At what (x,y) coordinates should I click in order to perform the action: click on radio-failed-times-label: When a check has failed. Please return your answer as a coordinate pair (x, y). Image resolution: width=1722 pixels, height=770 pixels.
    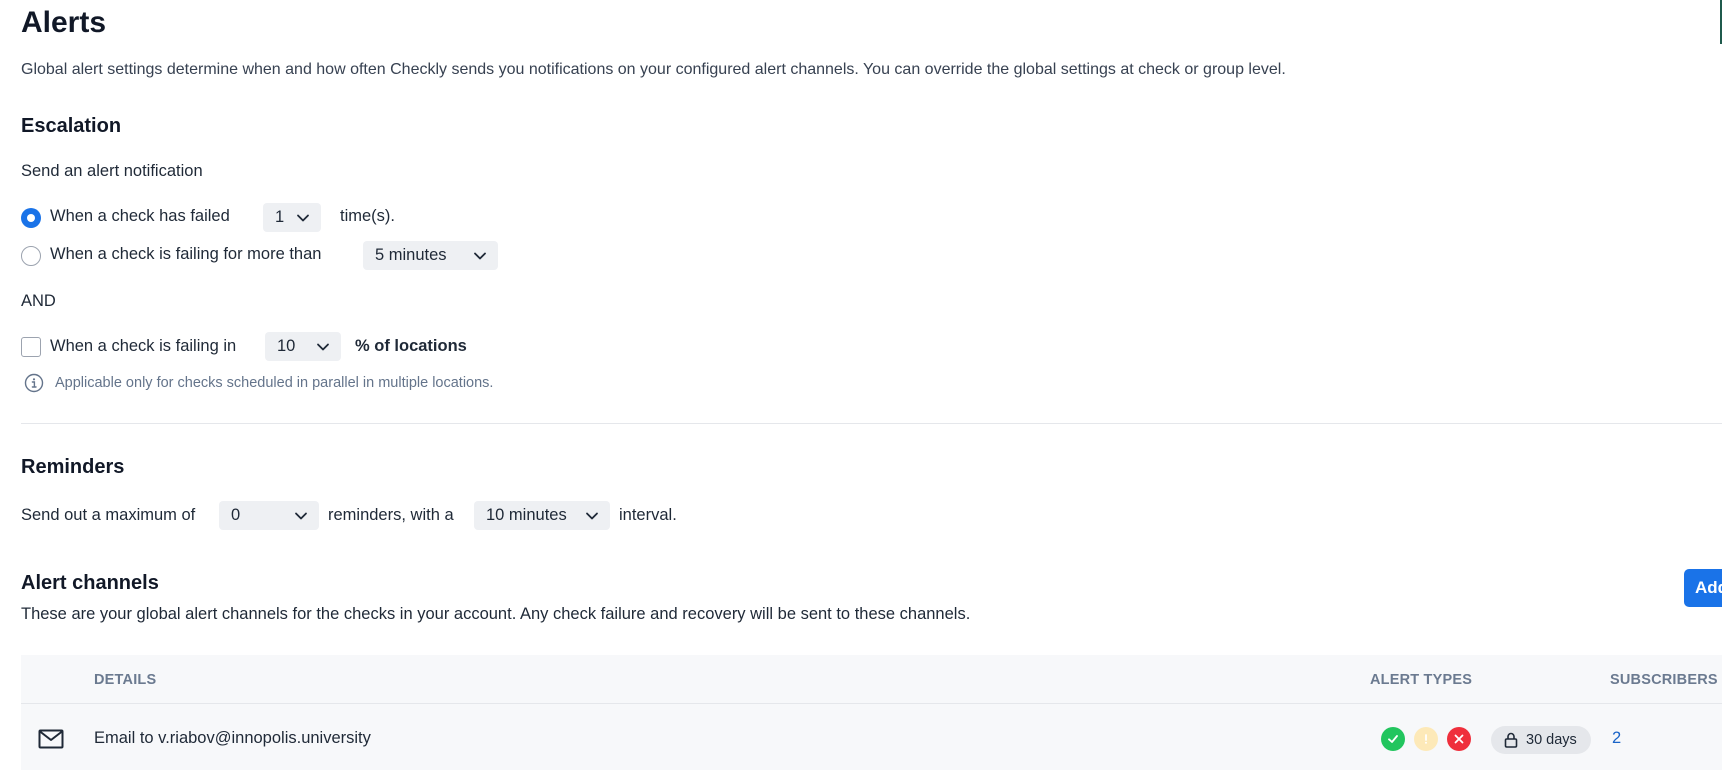
    Looking at the image, I should click on (140, 216).